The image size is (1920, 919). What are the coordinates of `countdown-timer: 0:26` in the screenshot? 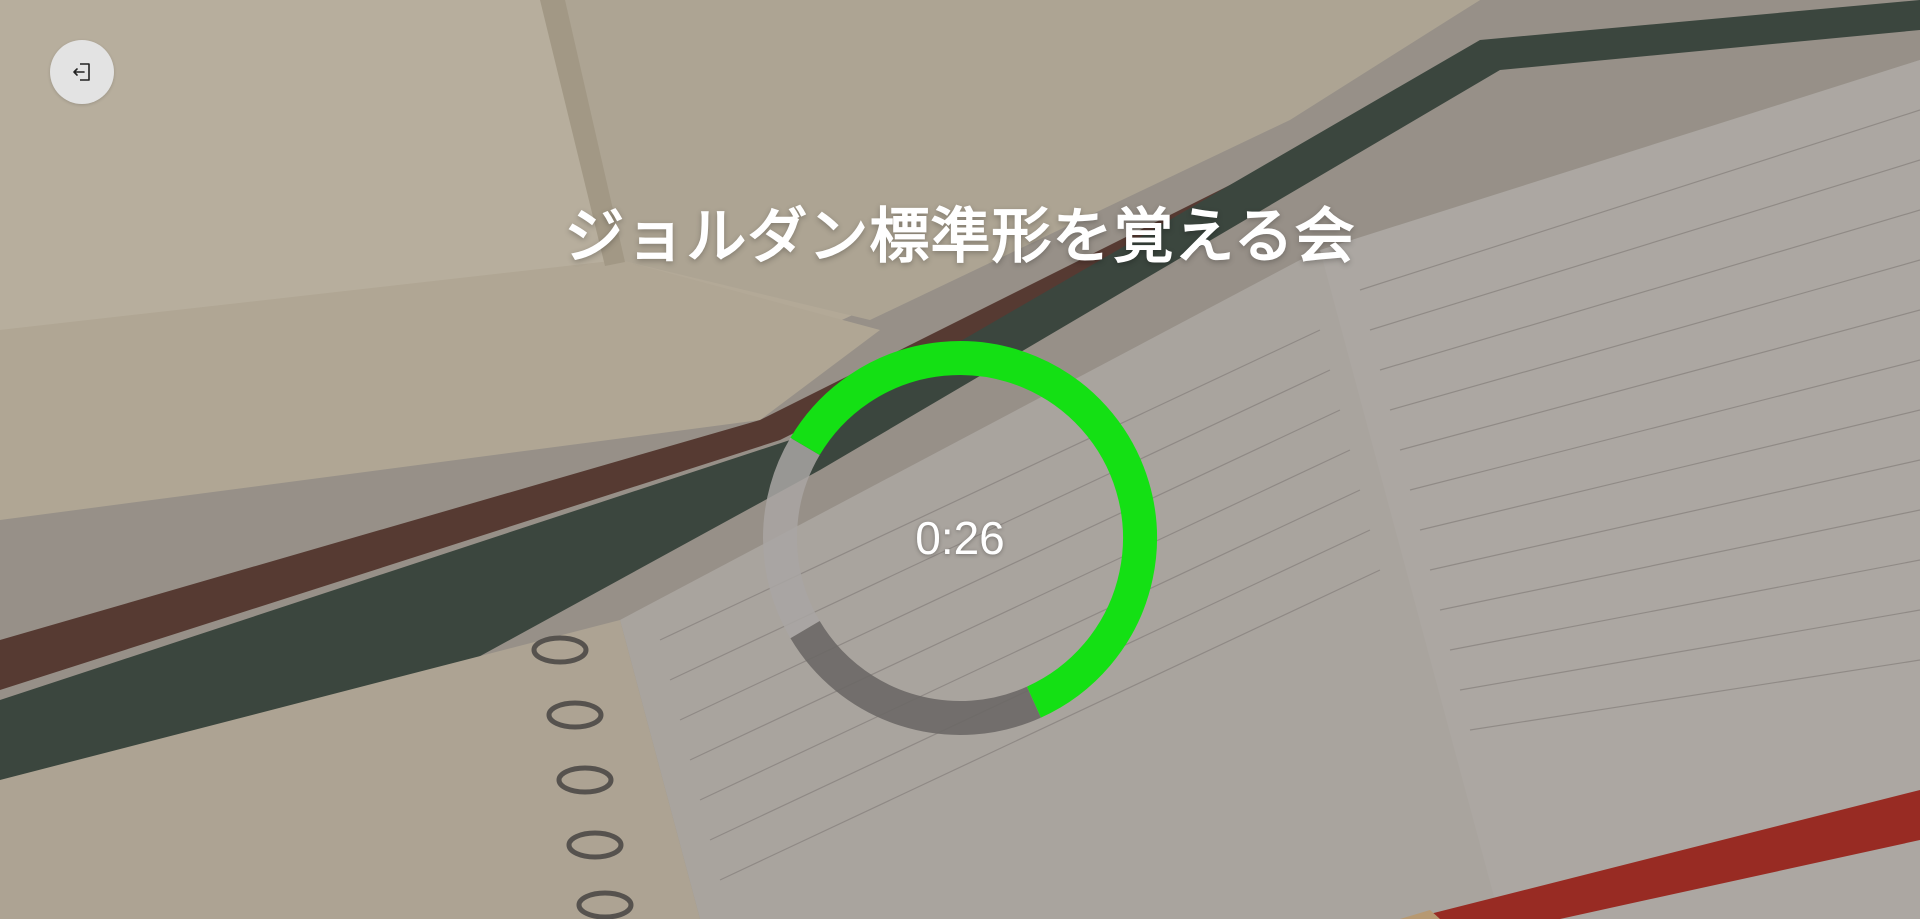 It's located at (960, 538).